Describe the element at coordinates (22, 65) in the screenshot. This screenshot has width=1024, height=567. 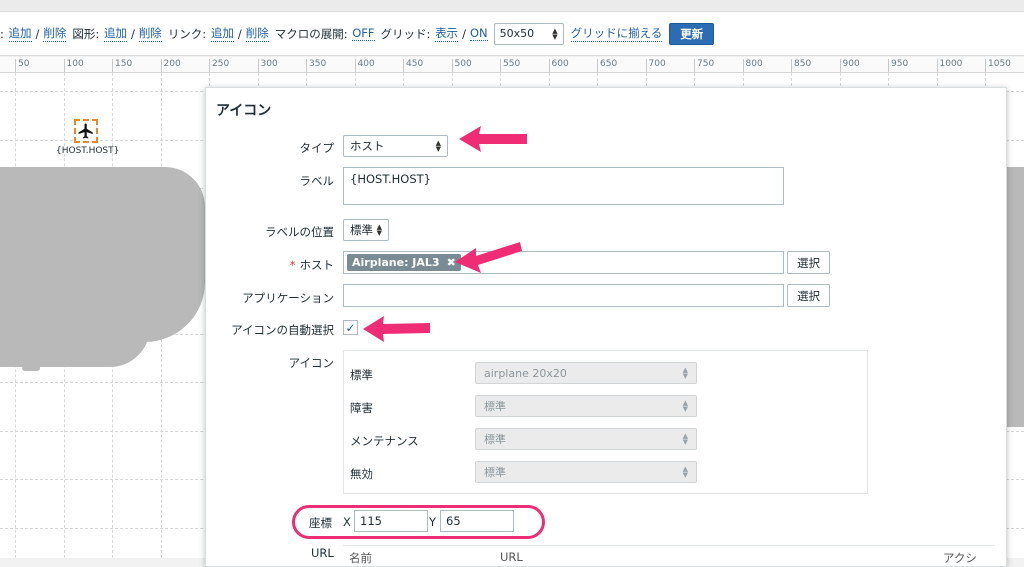
I see `ruler-tick: 50` at that location.